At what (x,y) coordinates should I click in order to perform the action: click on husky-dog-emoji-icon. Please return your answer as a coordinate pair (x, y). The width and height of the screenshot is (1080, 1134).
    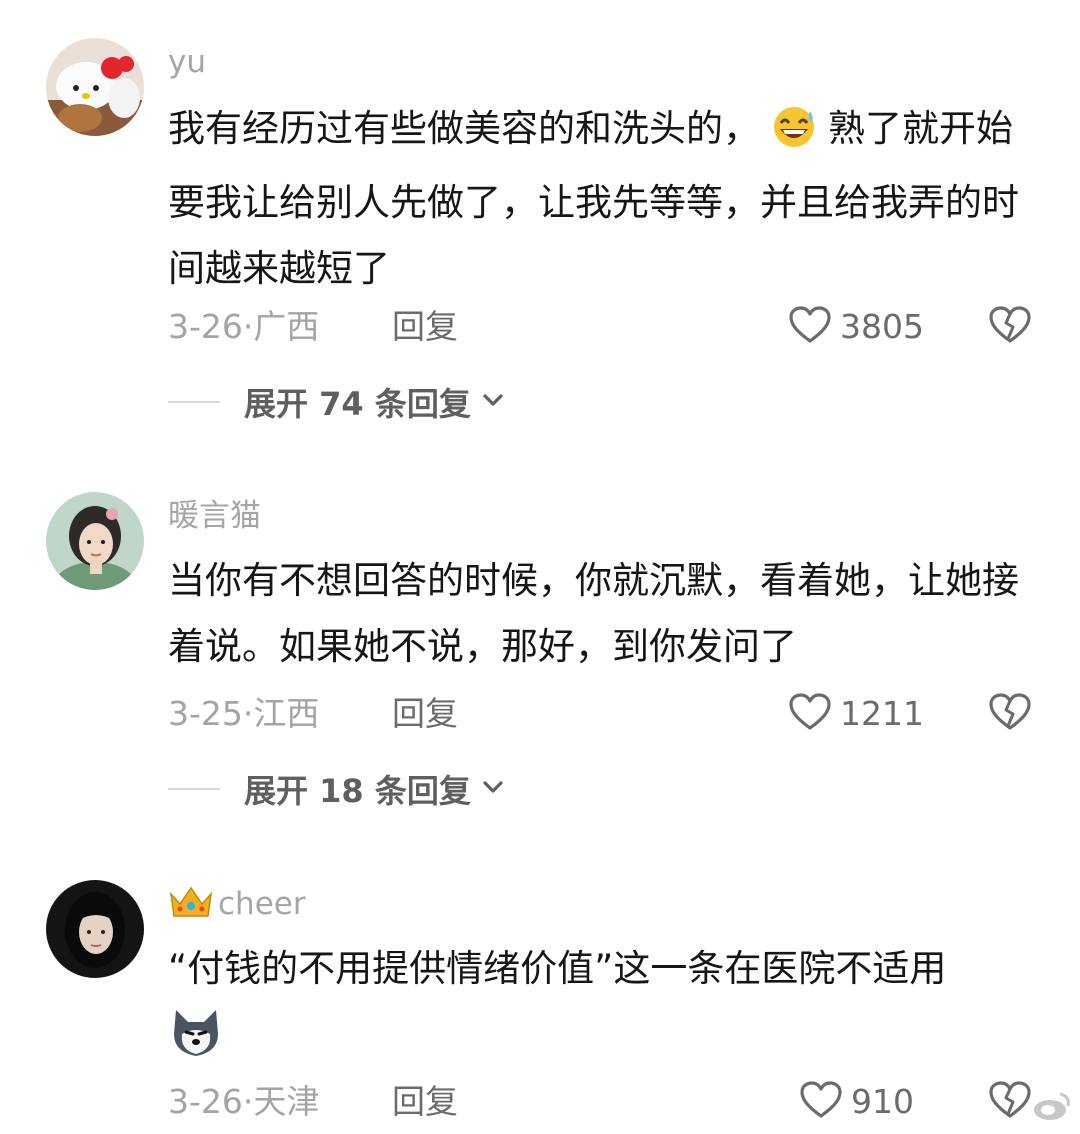
    Looking at the image, I should click on (196, 1032).